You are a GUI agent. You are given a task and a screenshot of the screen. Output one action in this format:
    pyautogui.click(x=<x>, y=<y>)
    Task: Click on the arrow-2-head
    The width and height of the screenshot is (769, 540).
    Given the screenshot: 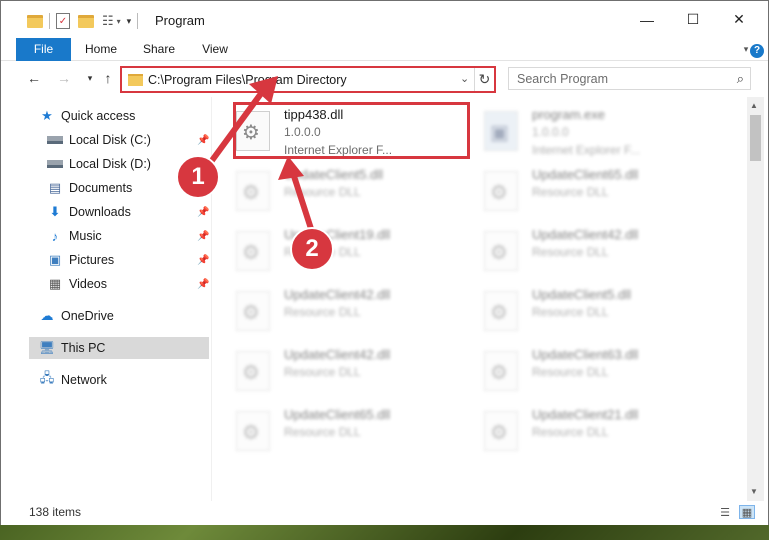 What is the action you would take?
    pyautogui.click(x=291, y=168)
    